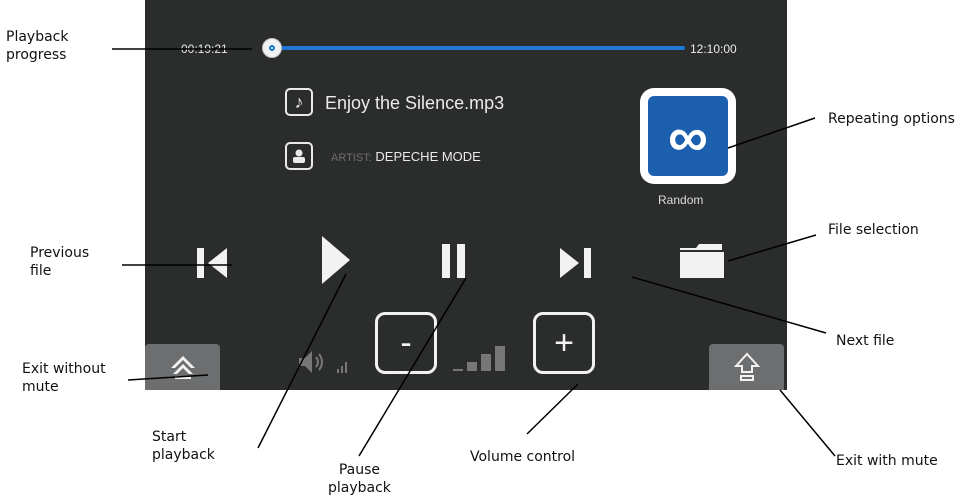 Image resolution: width=960 pixels, height=500 pixels. What do you see at coordinates (359, 479) in the screenshot?
I see `callout-pause-playback: Pause playback` at bounding box center [359, 479].